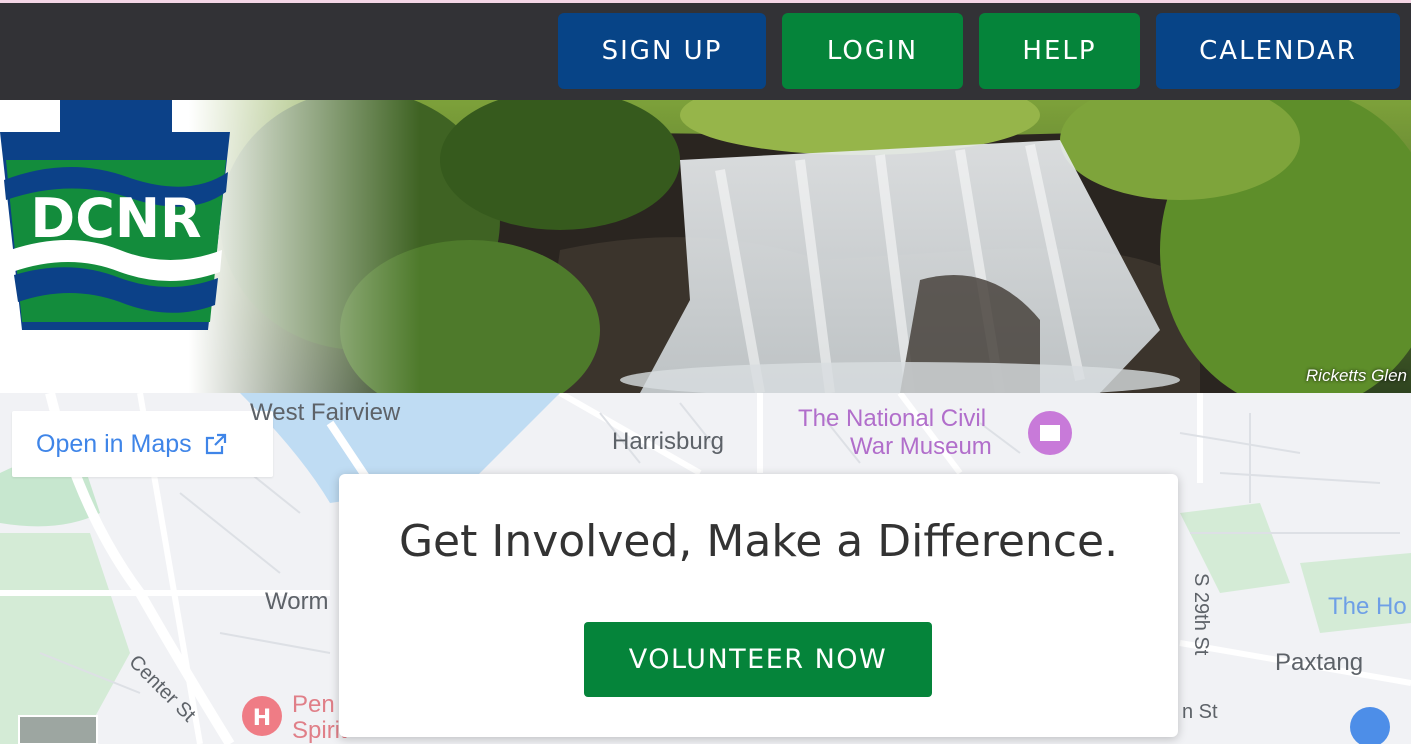 The image size is (1411, 744). I want to click on calendar-button: CALENDAR, so click(1278, 51).